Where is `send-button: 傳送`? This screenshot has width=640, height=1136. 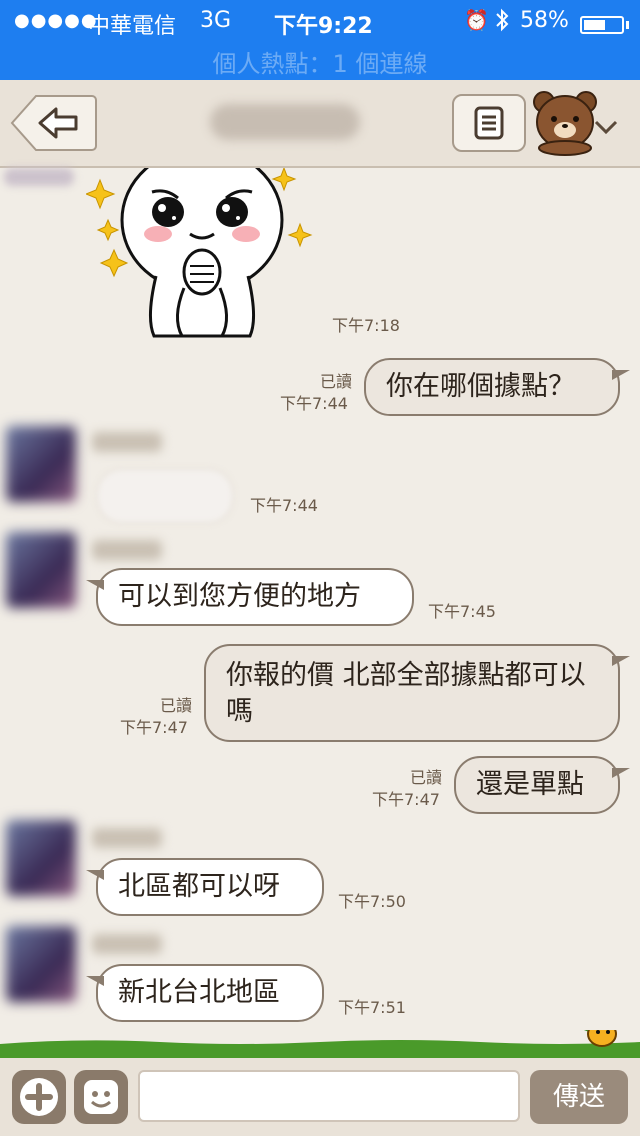
send-button: 傳送 is located at coordinates (579, 1097).